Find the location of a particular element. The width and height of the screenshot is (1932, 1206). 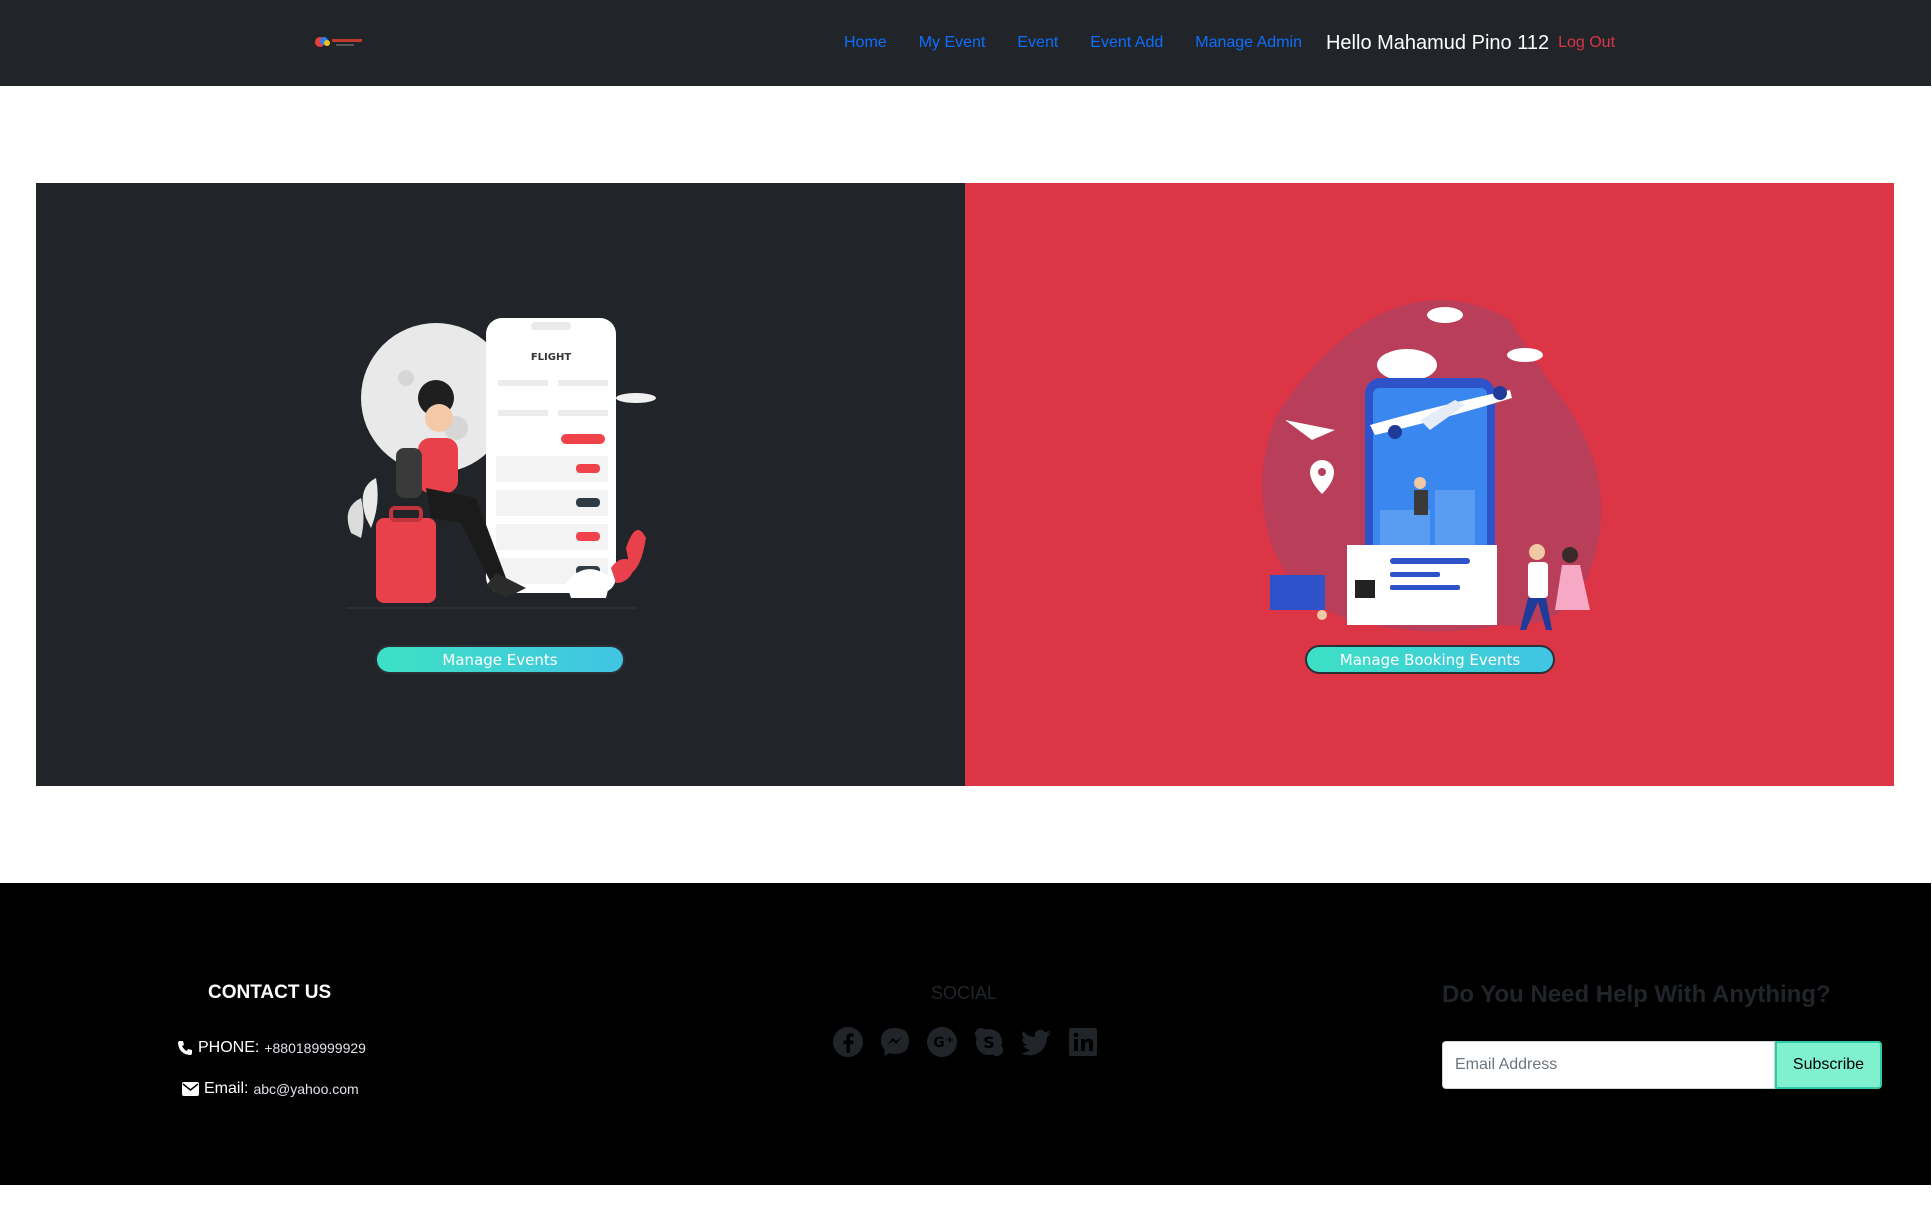

svg-text: G is located at coordinates (939, 1043).